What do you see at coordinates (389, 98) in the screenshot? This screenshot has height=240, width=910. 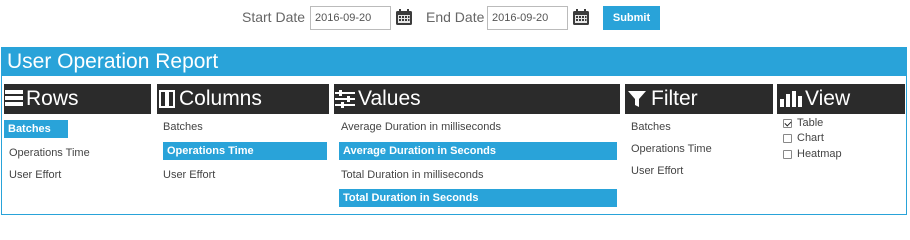 I see `values-title: Values` at bounding box center [389, 98].